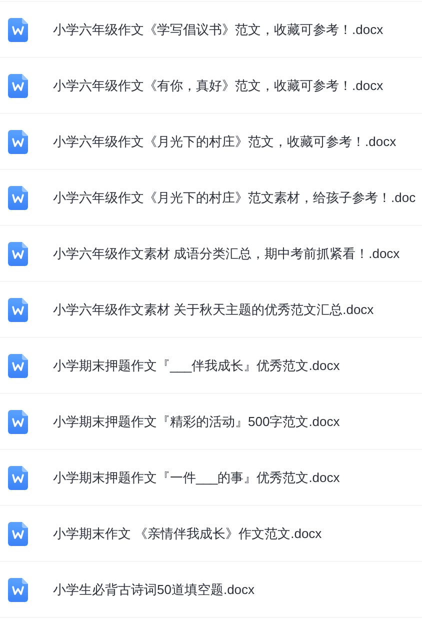 The image size is (422, 619). I want to click on file-name: 小学生必背古诗词50道填空题.docx, so click(154, 589).